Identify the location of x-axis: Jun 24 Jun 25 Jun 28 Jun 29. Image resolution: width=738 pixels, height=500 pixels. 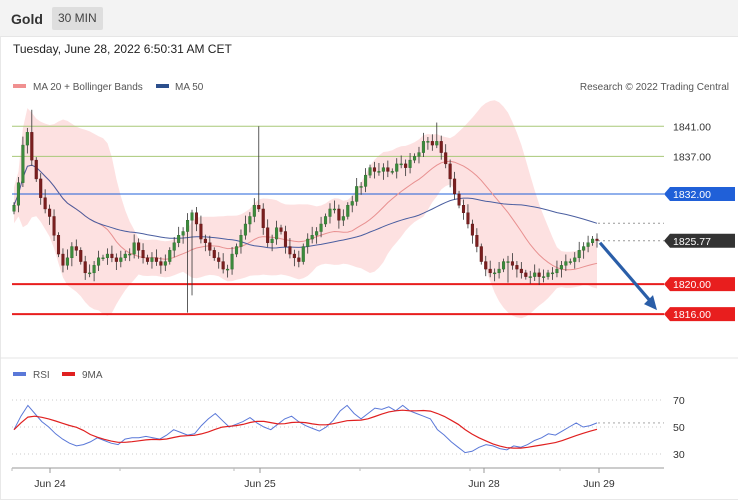
(337, 478).